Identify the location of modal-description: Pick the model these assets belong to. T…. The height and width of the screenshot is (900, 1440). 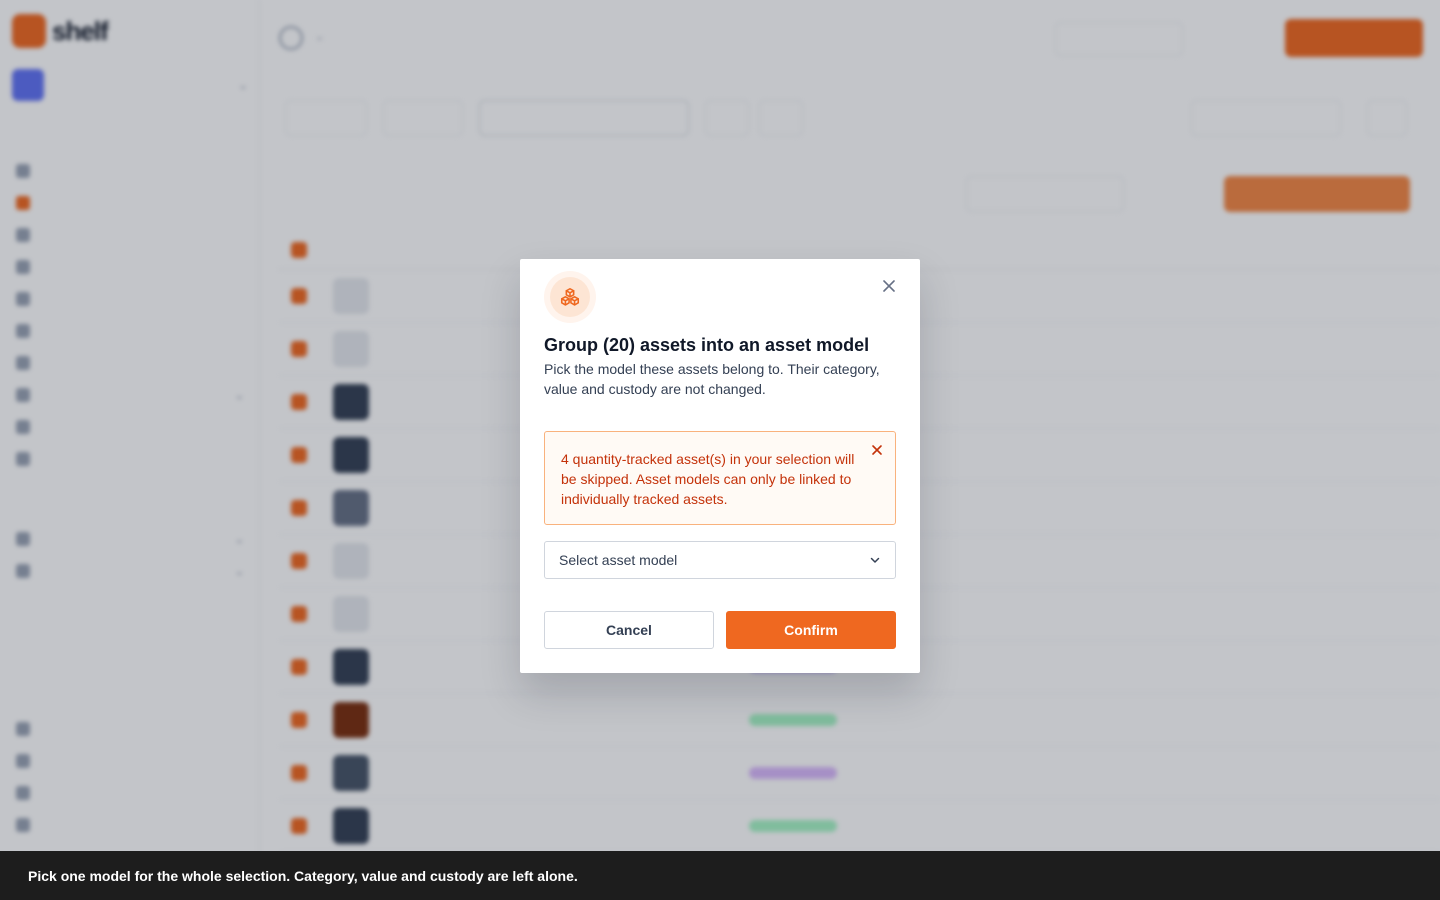
(712, 379).